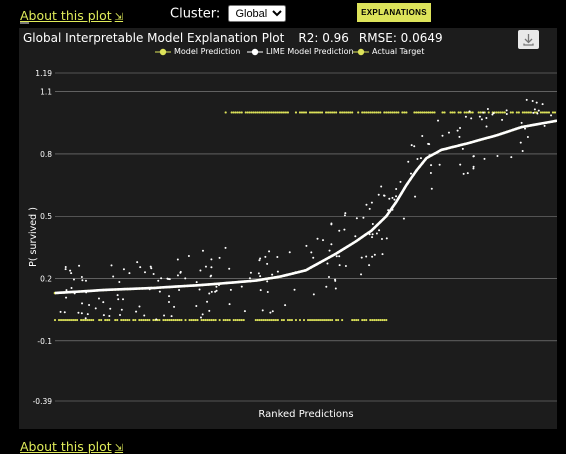 The image size is (566, 454). I want to click on r2-metric: R2: 0.96, so click(323, 38).